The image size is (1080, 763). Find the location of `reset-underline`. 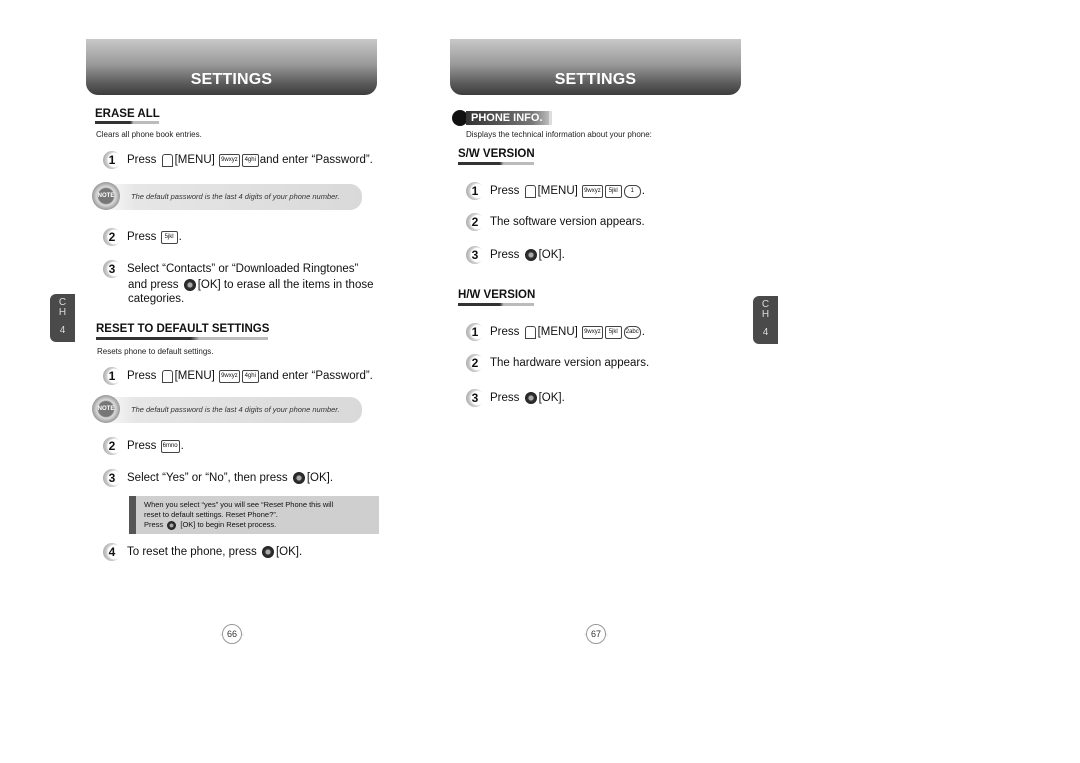

reset-underline is located at coordinates (182, 338).